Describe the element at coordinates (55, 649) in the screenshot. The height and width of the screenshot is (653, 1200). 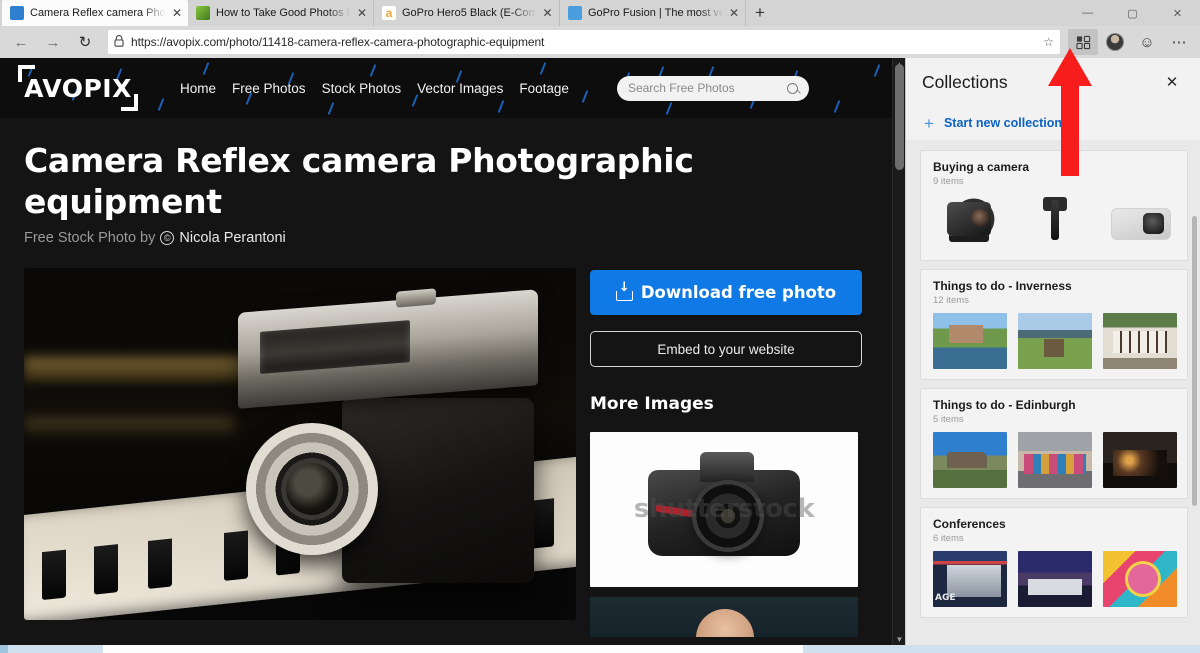
I see `taskbar-search-box` at that location.